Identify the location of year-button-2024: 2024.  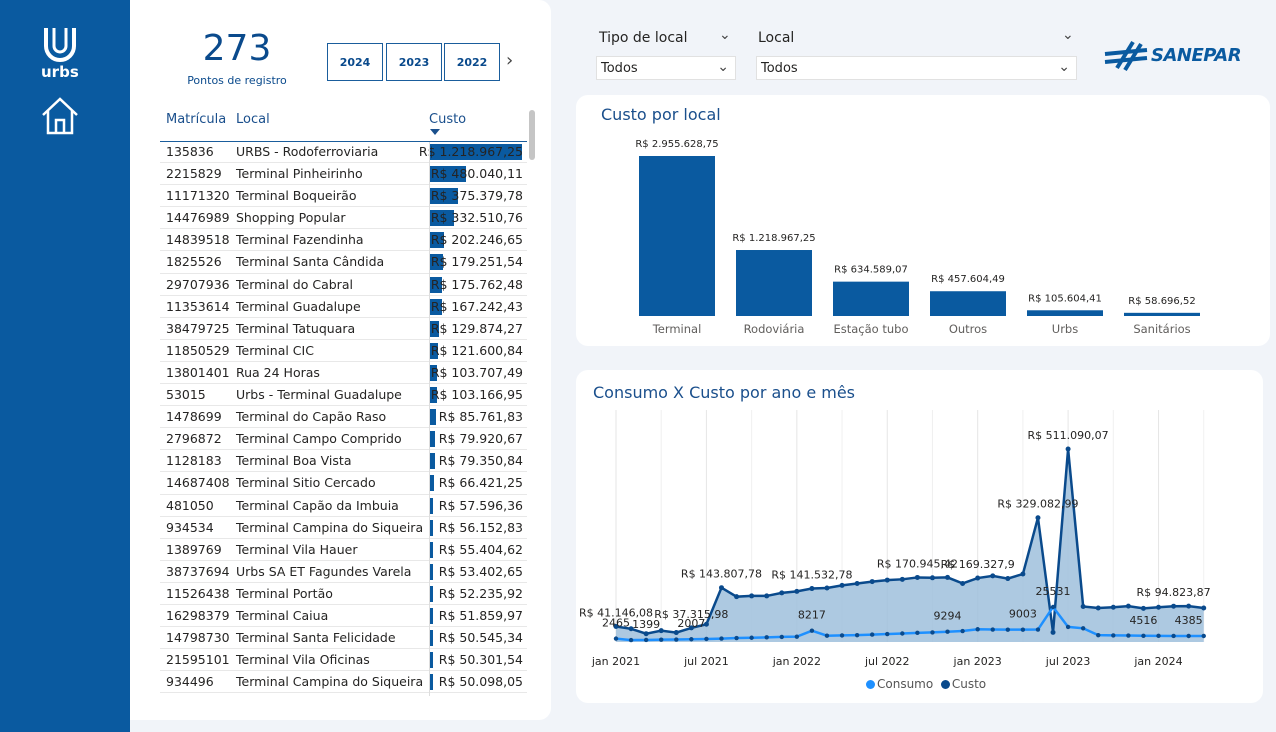
(355, 62).